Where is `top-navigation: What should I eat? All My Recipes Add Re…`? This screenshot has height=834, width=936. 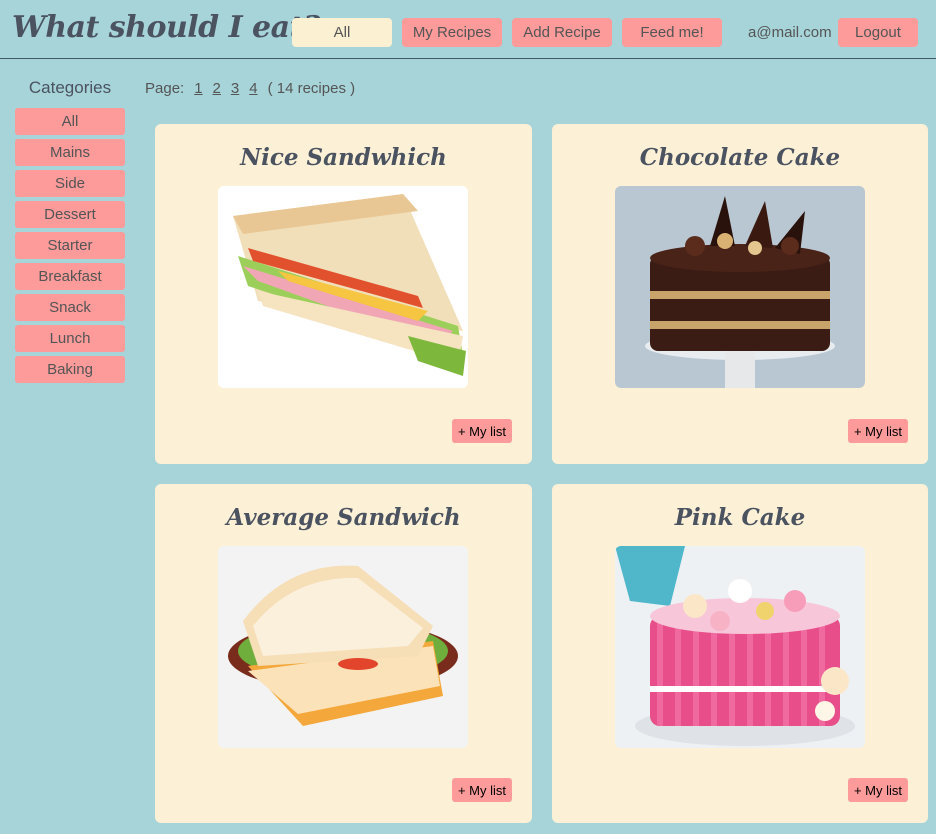 top-navigation: What should I eat? All My Recipes Add Re… is located at coordinates (468, 29).